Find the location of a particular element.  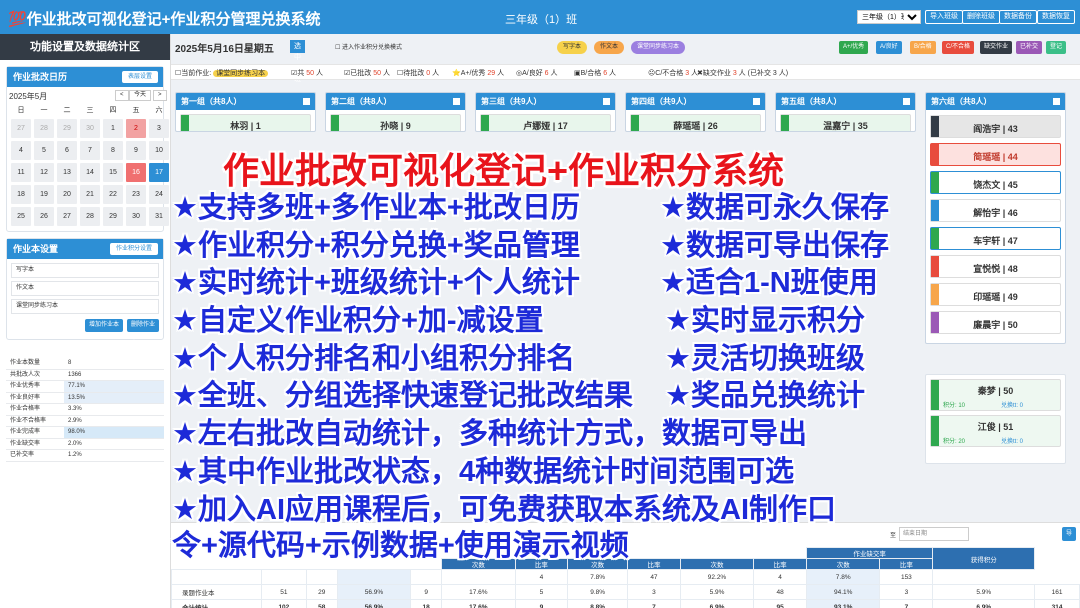

table-cell: 7 is located at coordinates (906, 603).